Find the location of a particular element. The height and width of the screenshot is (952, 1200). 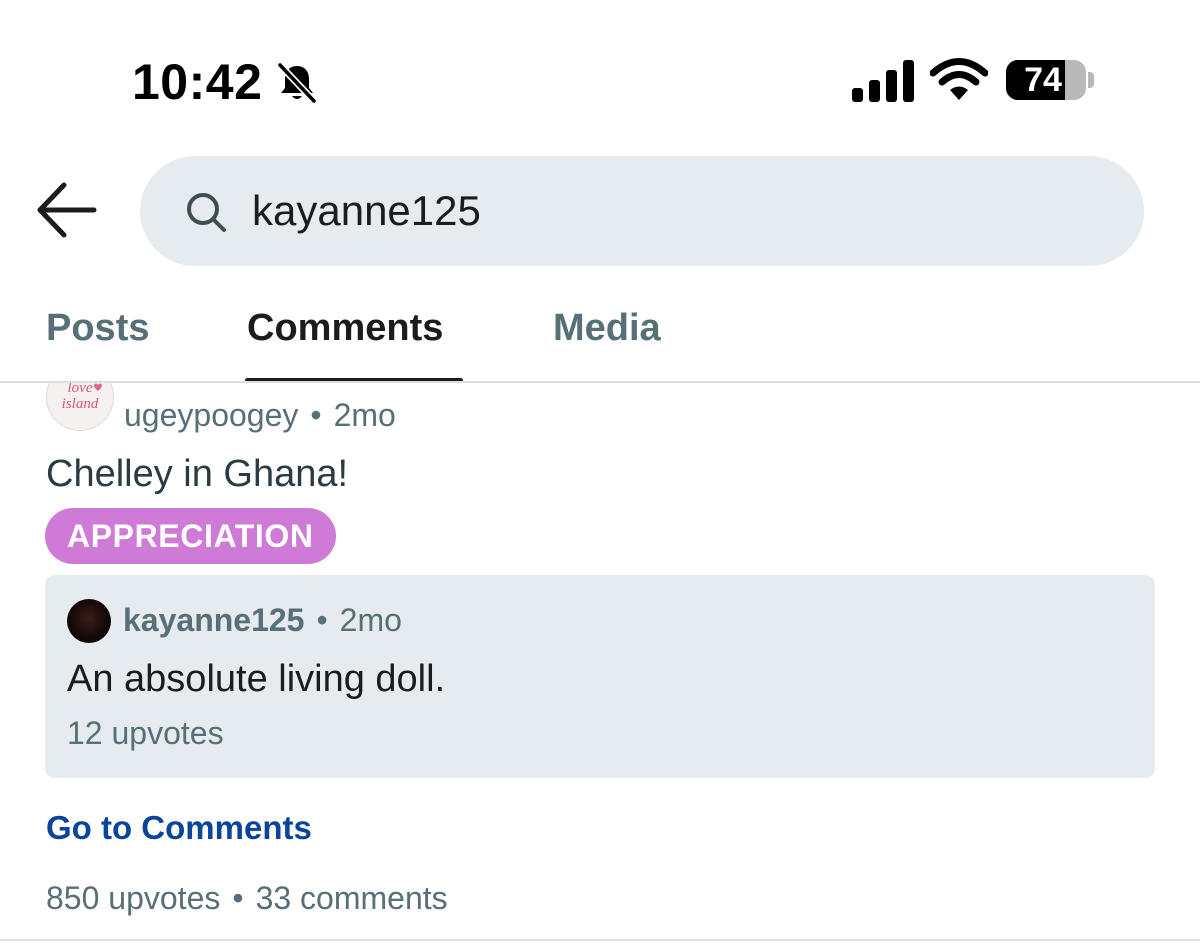

search-tabs: Posts Comments Media is located at coordinates (600, 342).